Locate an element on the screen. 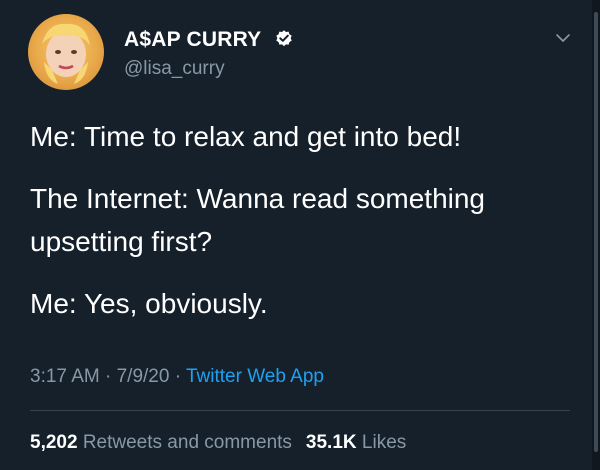 The image size is (600, 470). retweets-stat: 5,202 Retweets and comments is located at coordinates (161, 442).